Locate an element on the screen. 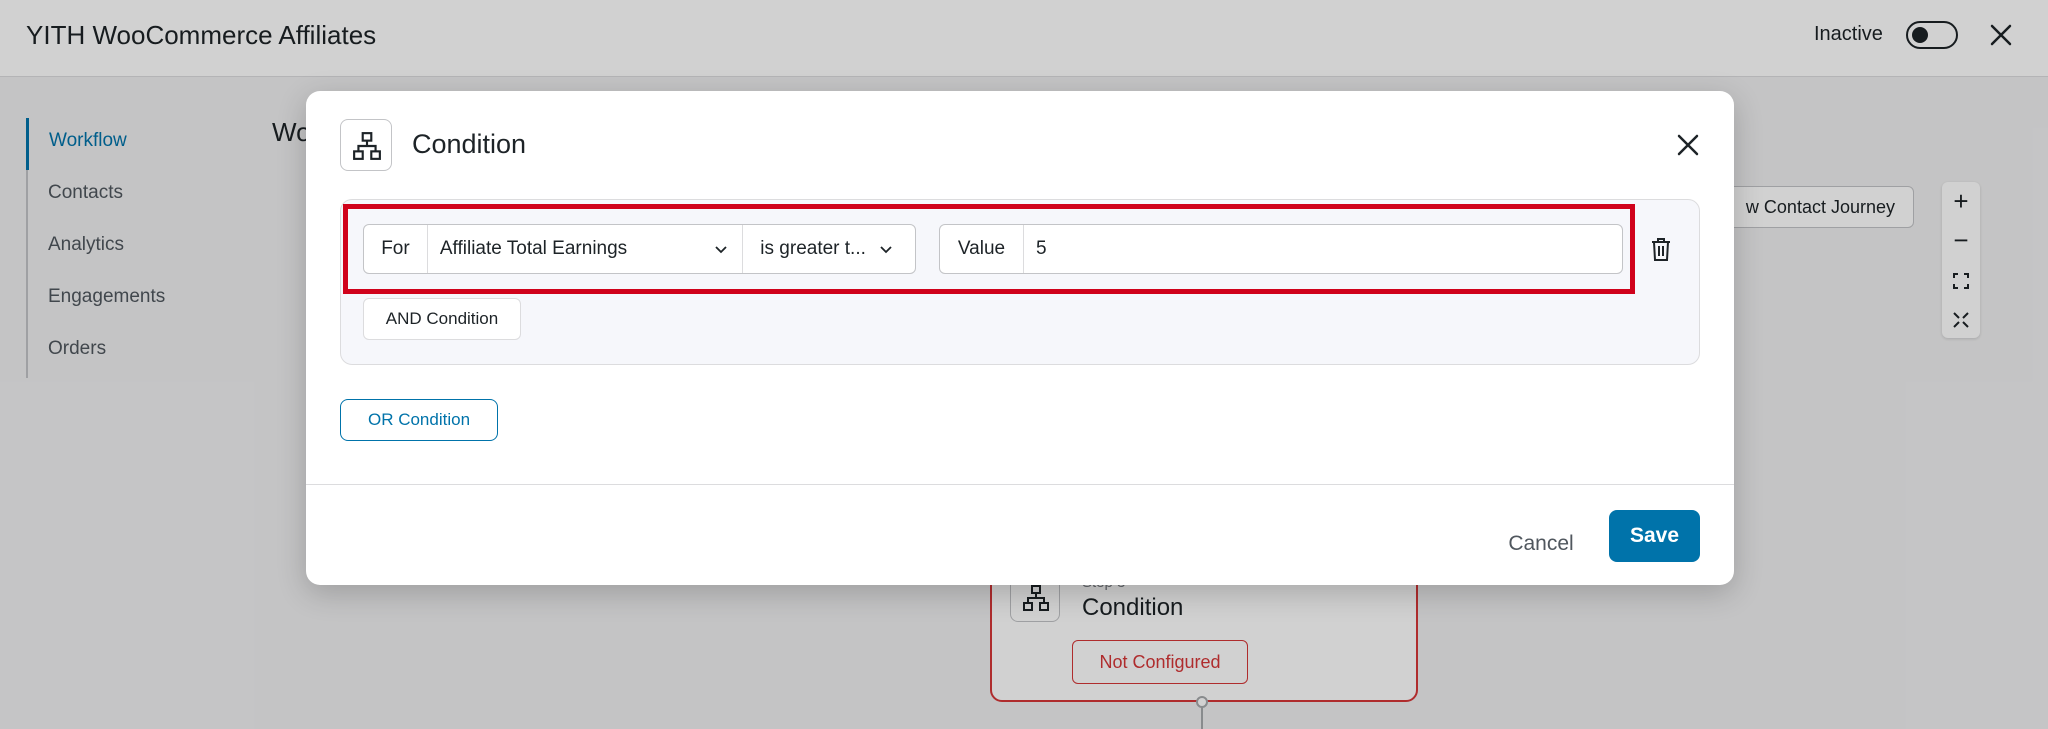 This screenshot has height=729, width=2048. field-select-value: Affiliate Total Earnings is located at coordinates (533, 248).